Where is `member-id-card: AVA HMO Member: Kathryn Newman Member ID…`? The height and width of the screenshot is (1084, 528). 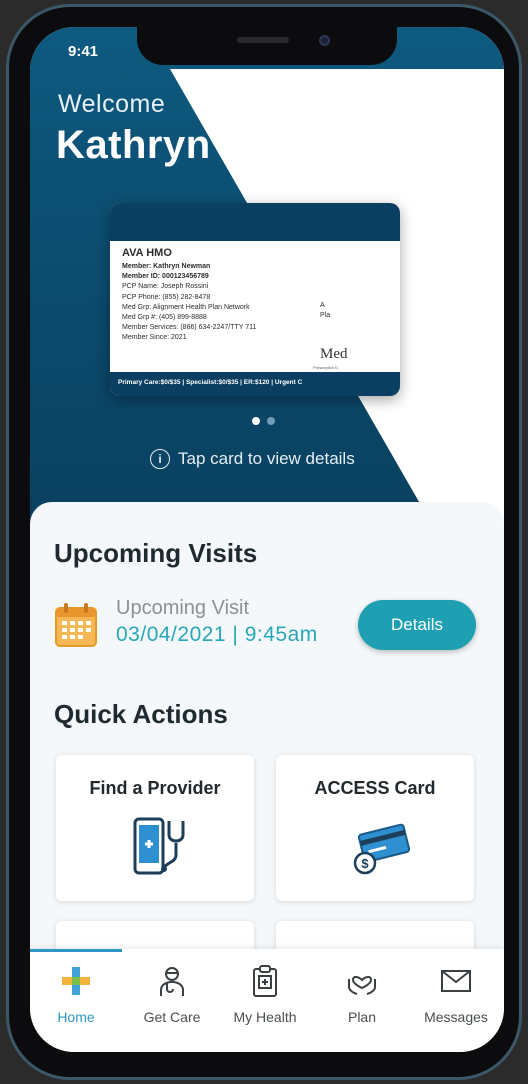 member-id-card: AVA HMO Member: Kathryn Newman Member ID… is located at coordinates (255, 299).